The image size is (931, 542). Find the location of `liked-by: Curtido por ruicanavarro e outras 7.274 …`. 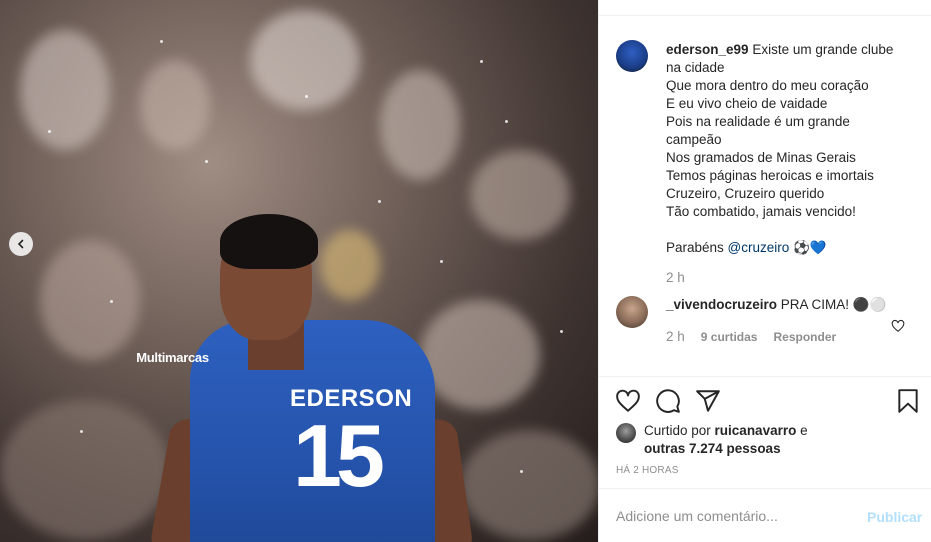

liked-by: Curtido por ruicanavarro e outras 7.274 … is located at coordinates (744, 440).